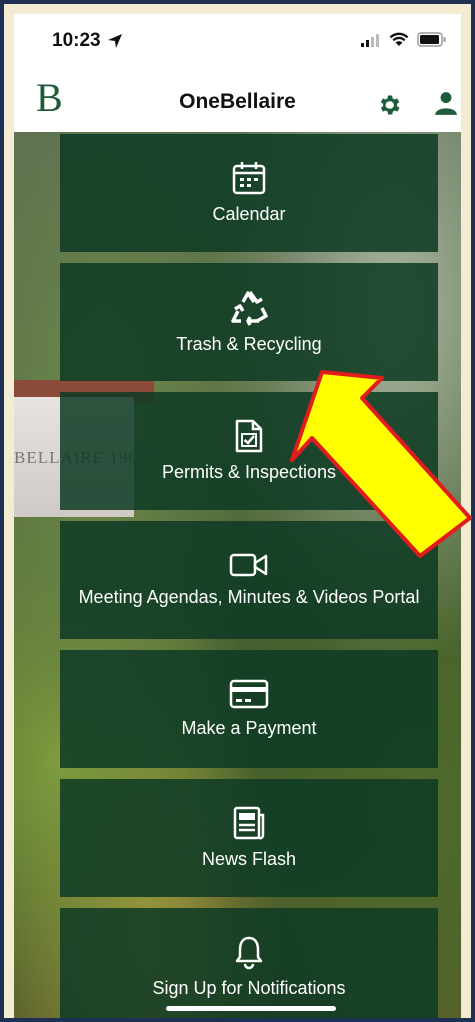 The width and height of the screenshot is (475, 1022). I want to click on annotation-arrow, so click(381, 464).